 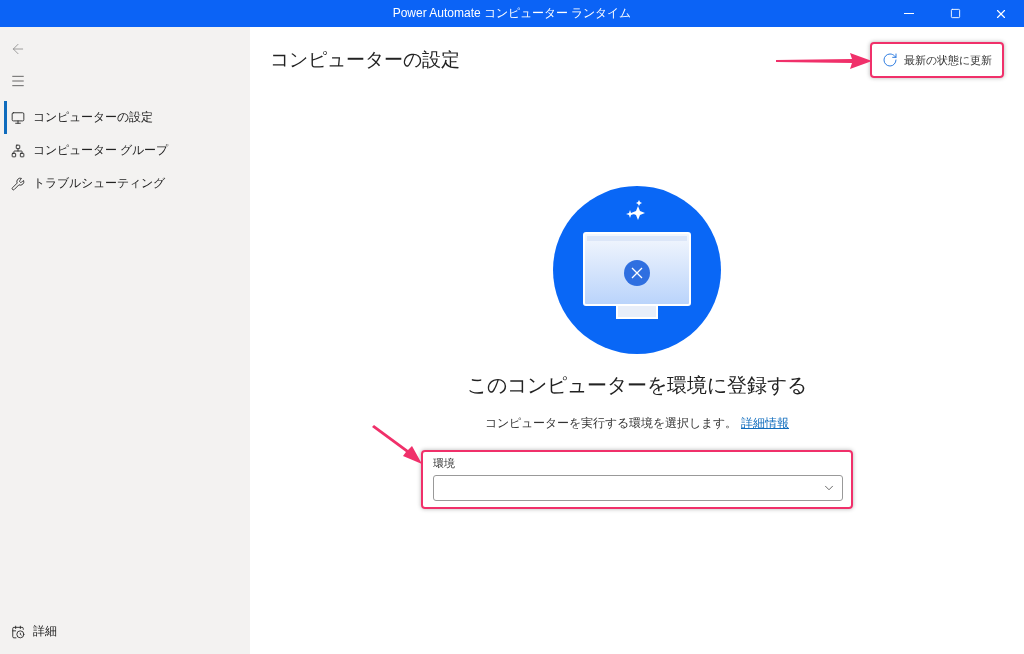 What do you see at coordinates (18, 81) in the screenshot?
I see `menu-icon` at bounding box center [18, 81].